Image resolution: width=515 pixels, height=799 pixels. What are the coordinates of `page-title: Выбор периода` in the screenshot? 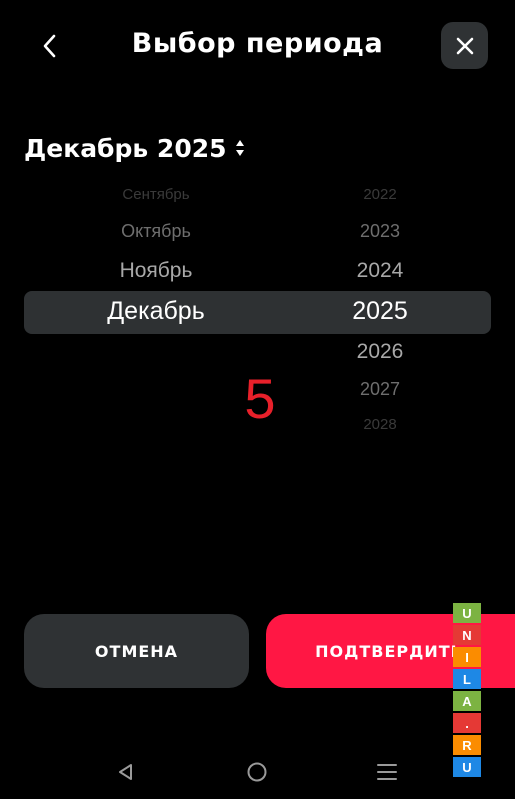 It's located at (257, 43).